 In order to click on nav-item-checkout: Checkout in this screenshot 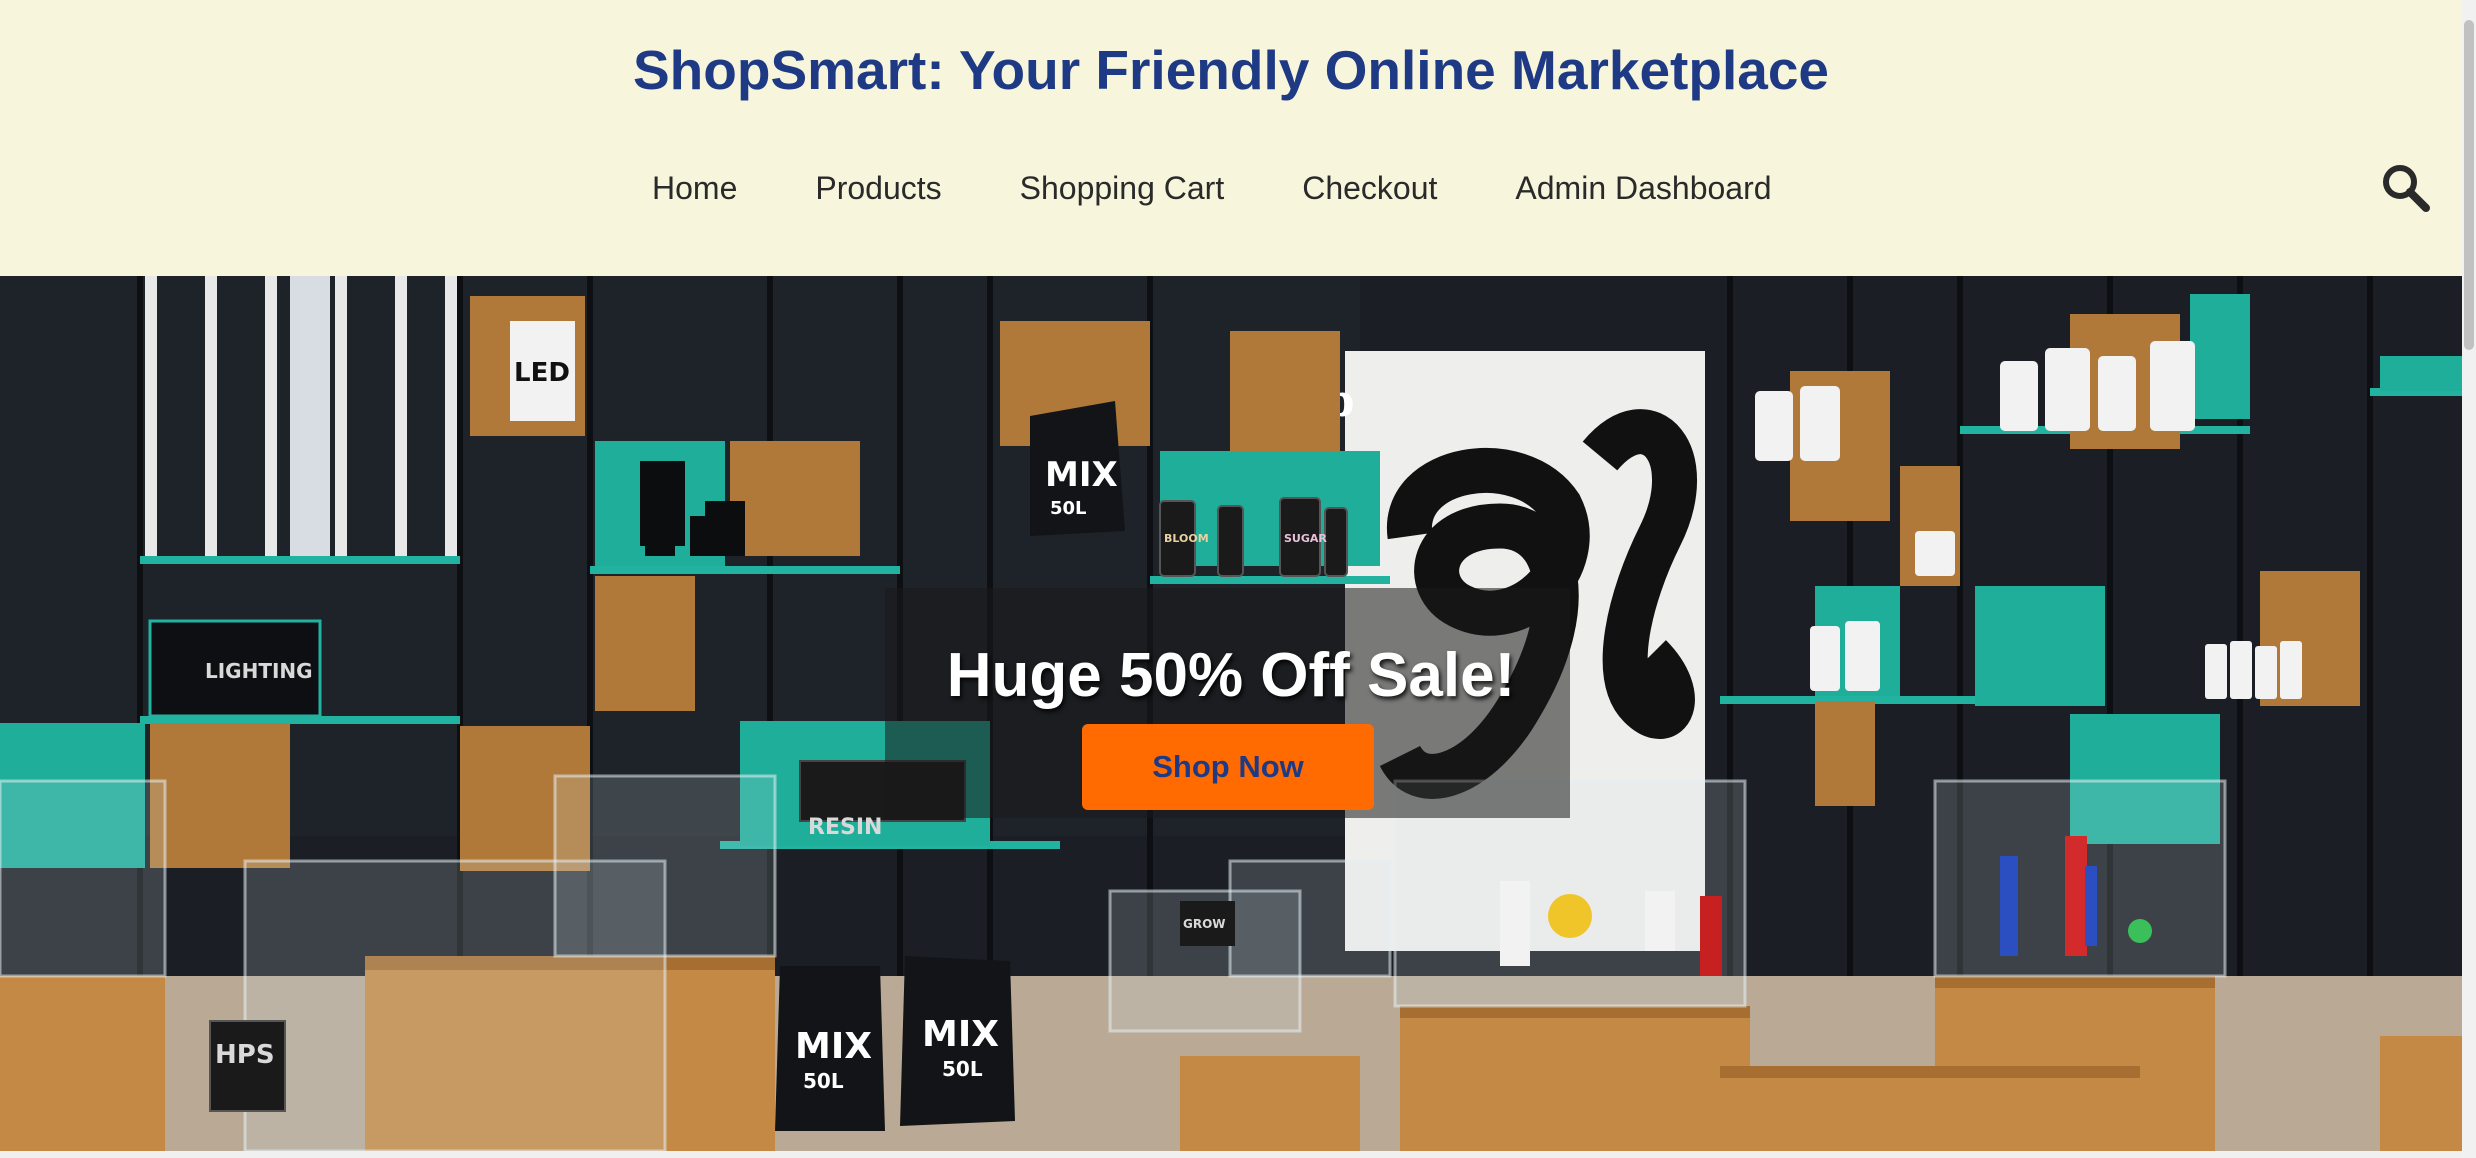, I will do `click(1369, 188)`.